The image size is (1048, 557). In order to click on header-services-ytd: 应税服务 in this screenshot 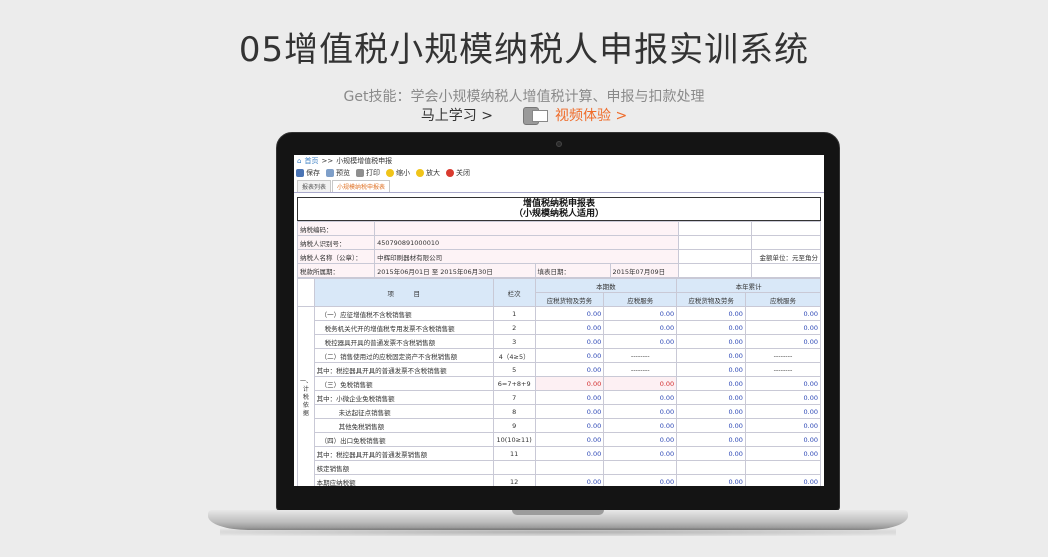, I will do `click(783, 299)`.